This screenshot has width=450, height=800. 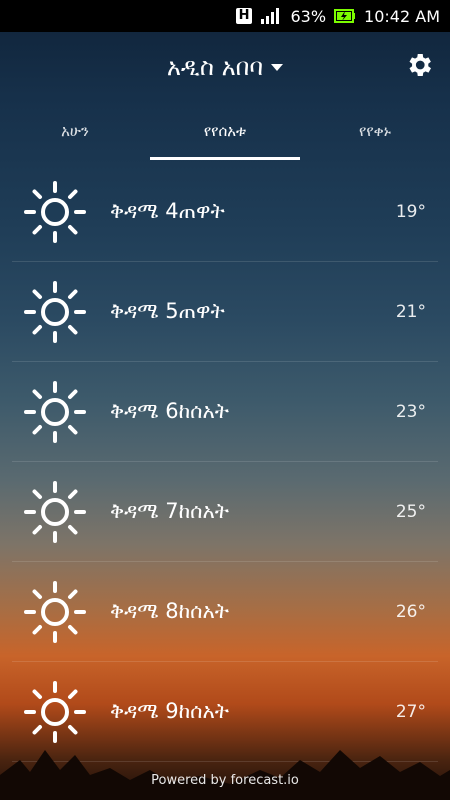 I want to click on dropdown-caret-icon, so click(x=277, y=67).